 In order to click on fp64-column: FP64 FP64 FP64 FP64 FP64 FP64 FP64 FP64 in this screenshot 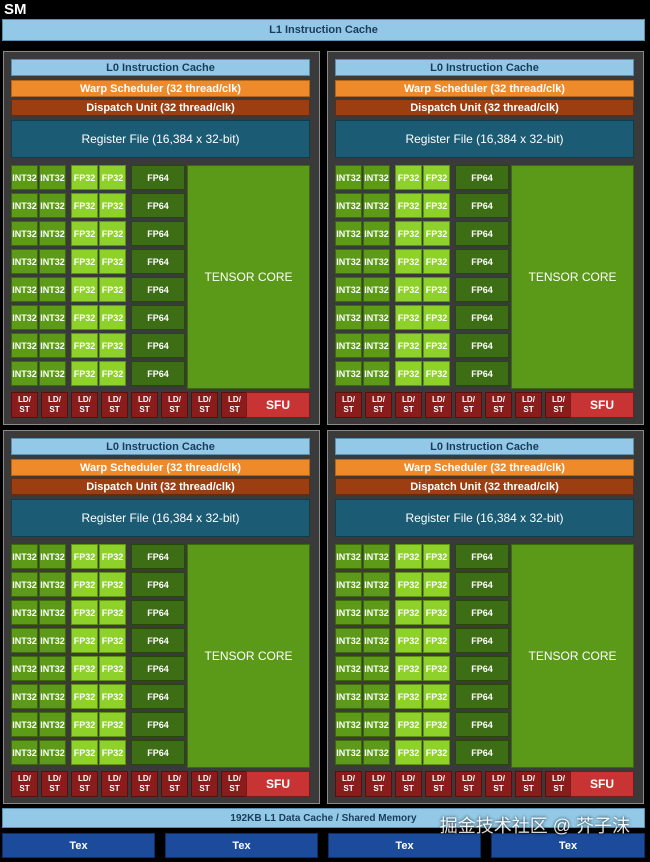, I will do `click(158, 277)`.